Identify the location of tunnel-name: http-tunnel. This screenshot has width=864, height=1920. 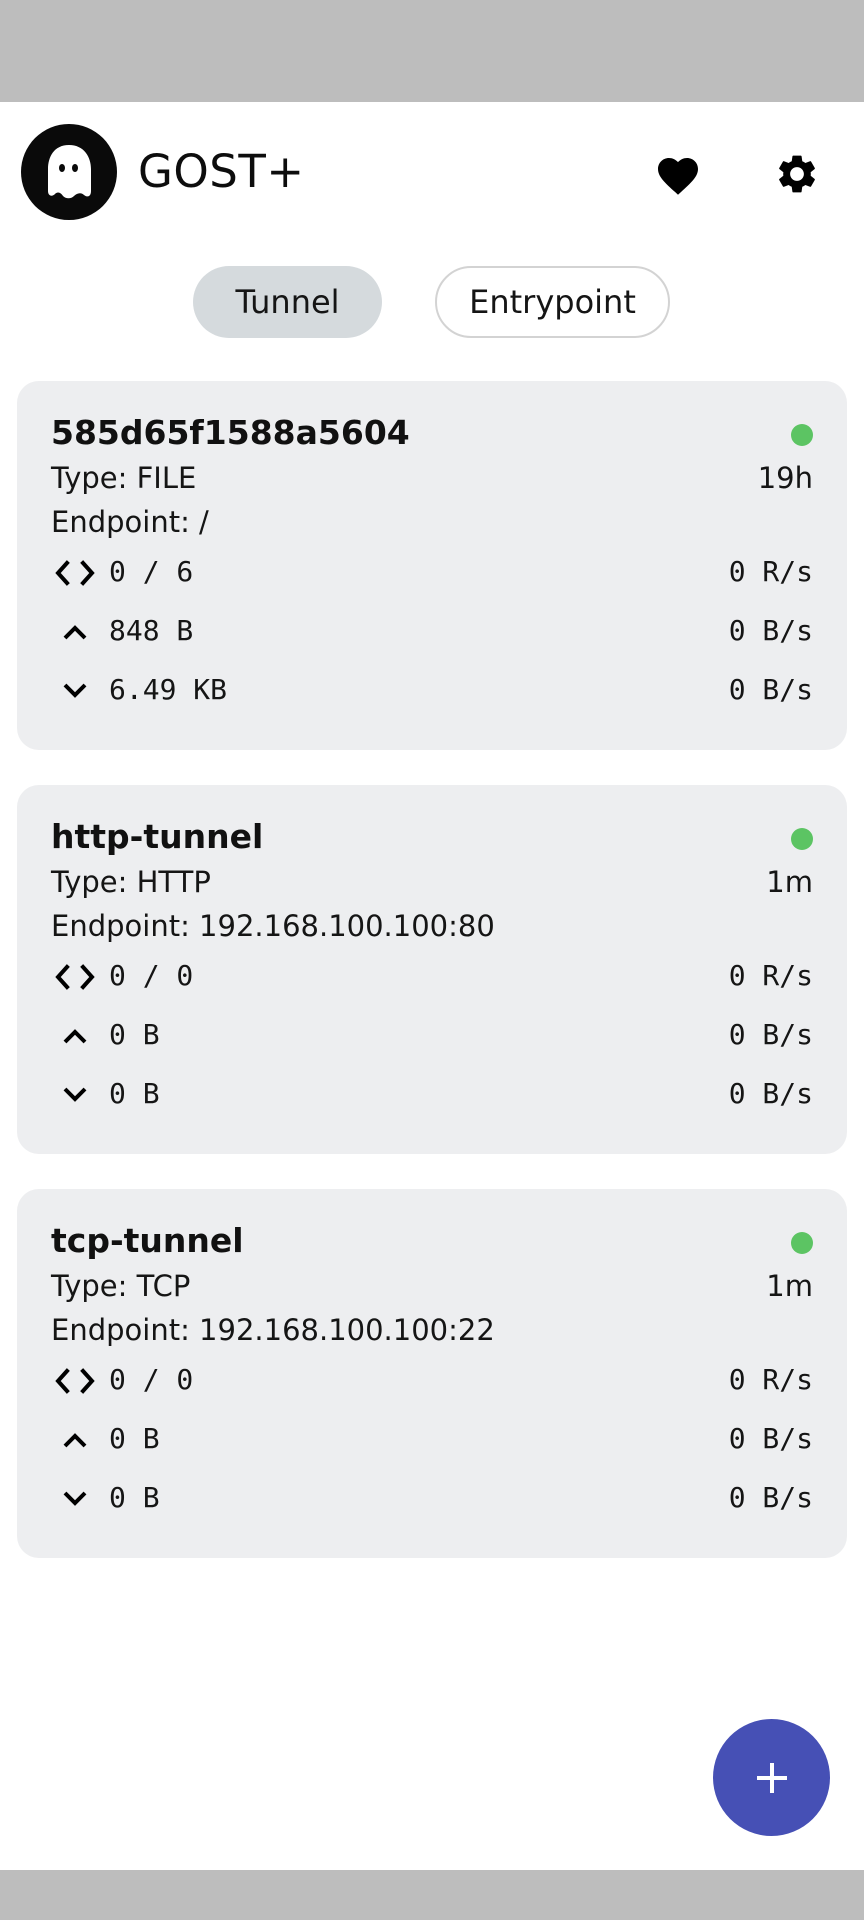
(157, 836).